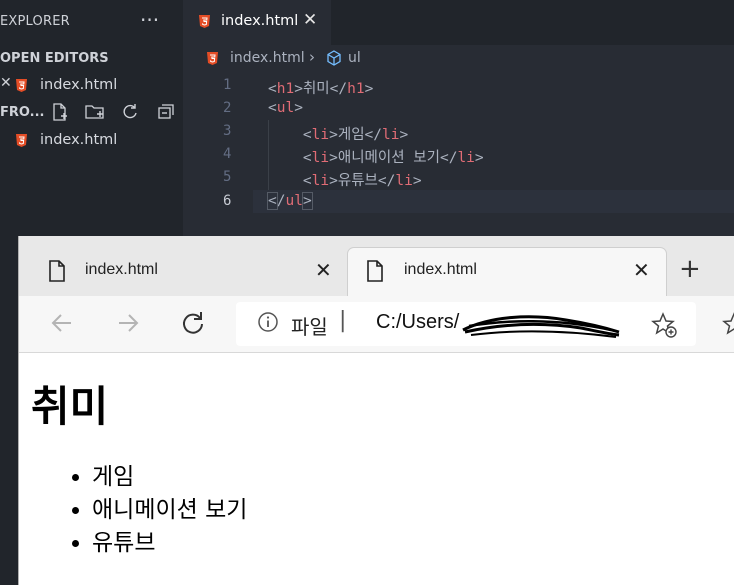 The width and height of the screenshot is (734, 585). What do you see at coordinates (227, 108) in the screenshot?
I see `line-number: 2` at bounding box center [227, 108].